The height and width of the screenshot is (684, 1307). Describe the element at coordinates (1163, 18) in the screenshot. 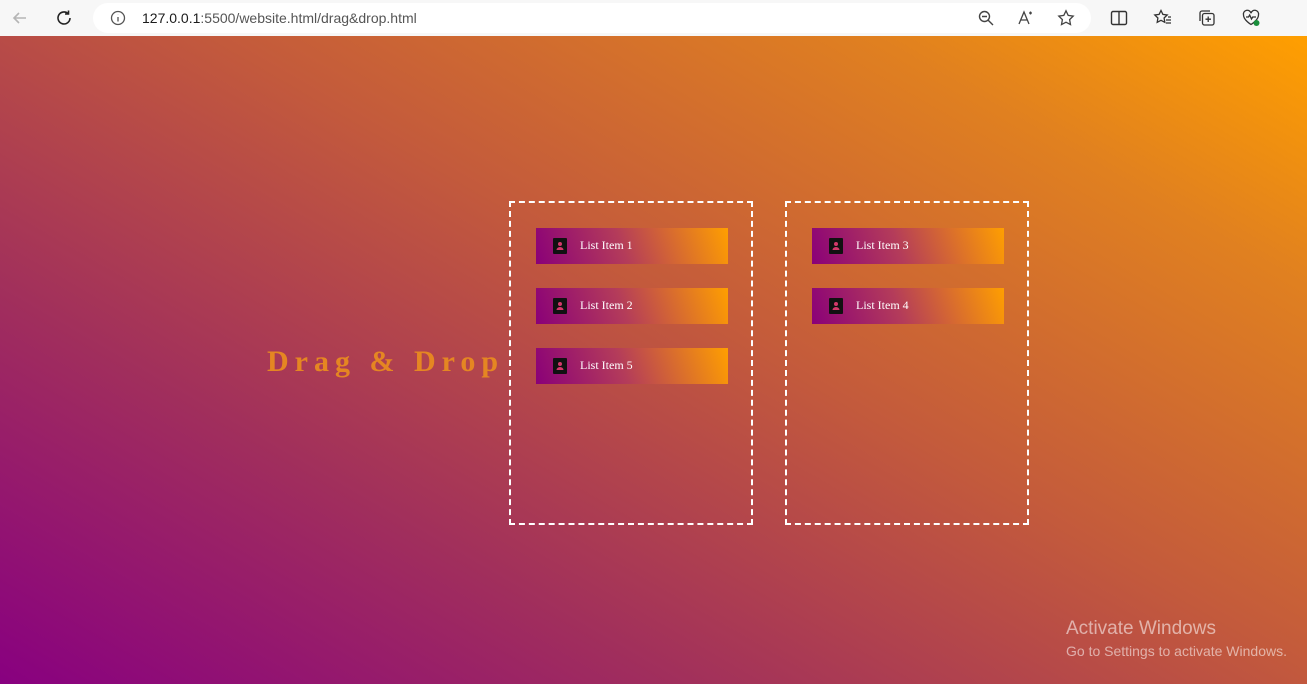

I see `favorites-icon` at that location.